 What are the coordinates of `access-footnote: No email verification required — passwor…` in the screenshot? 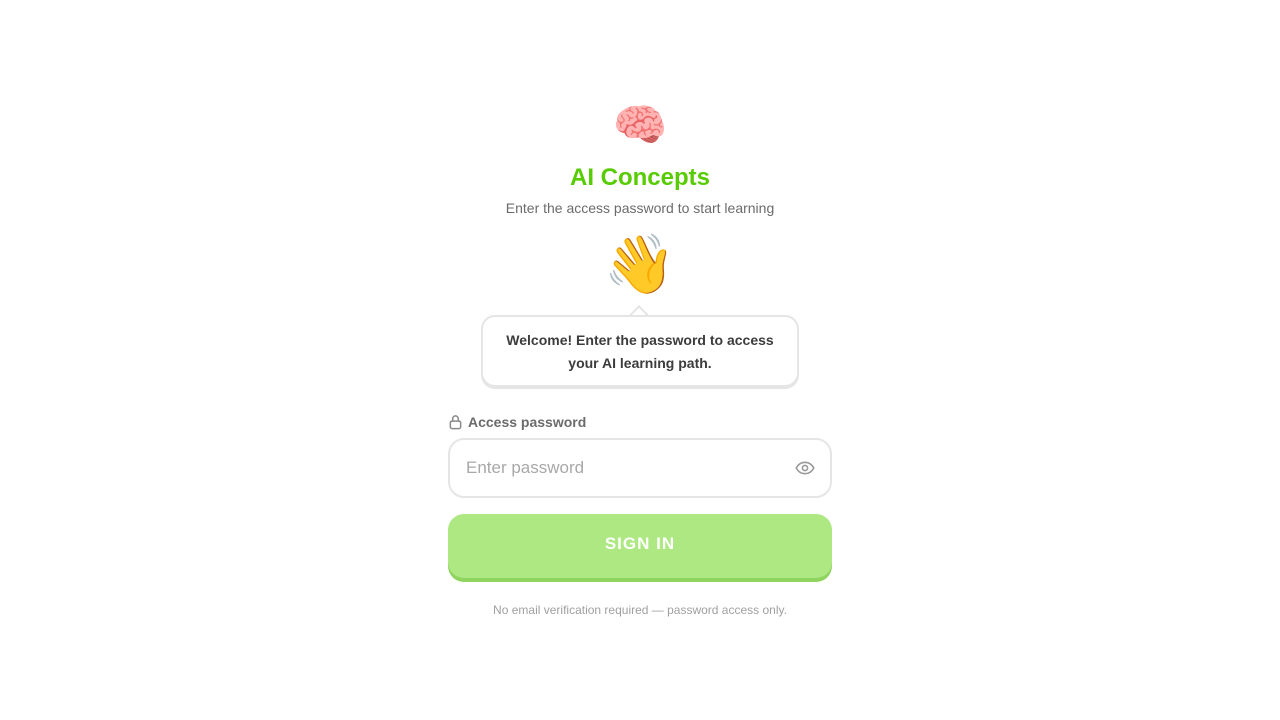 It's located at (640, 610).